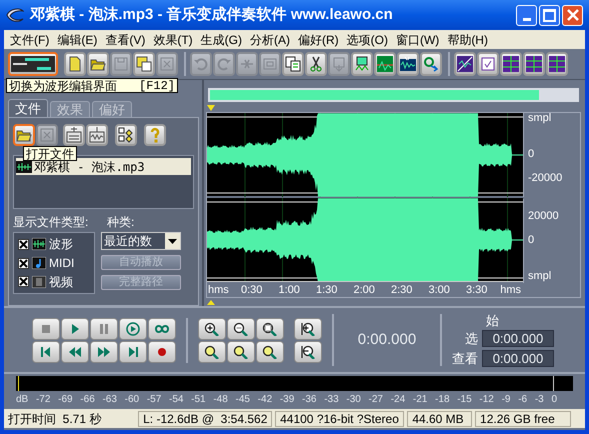 This screenshot has width=589, height=434. What do you see at coordinates (265, 400) in the screenshot?
I see `meter-scale-label: -42` at bounding box center [265, 400].